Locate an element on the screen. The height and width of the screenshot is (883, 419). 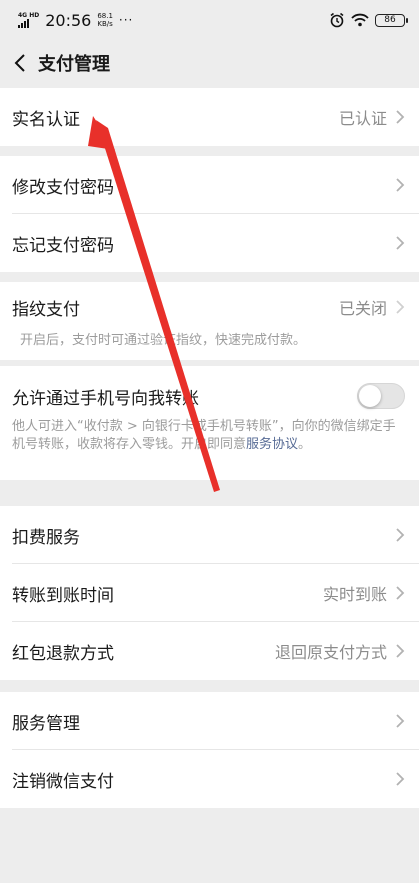
toggle-knob is located at coordinates (370, 396).